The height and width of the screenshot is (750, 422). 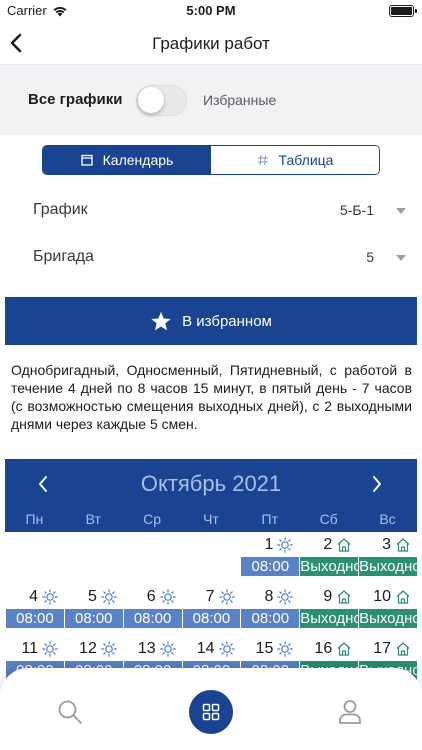 What do you see at coordinates (323, 648) in the screenshot?
I see `day-number: 16` at bounding box center [323, 648].